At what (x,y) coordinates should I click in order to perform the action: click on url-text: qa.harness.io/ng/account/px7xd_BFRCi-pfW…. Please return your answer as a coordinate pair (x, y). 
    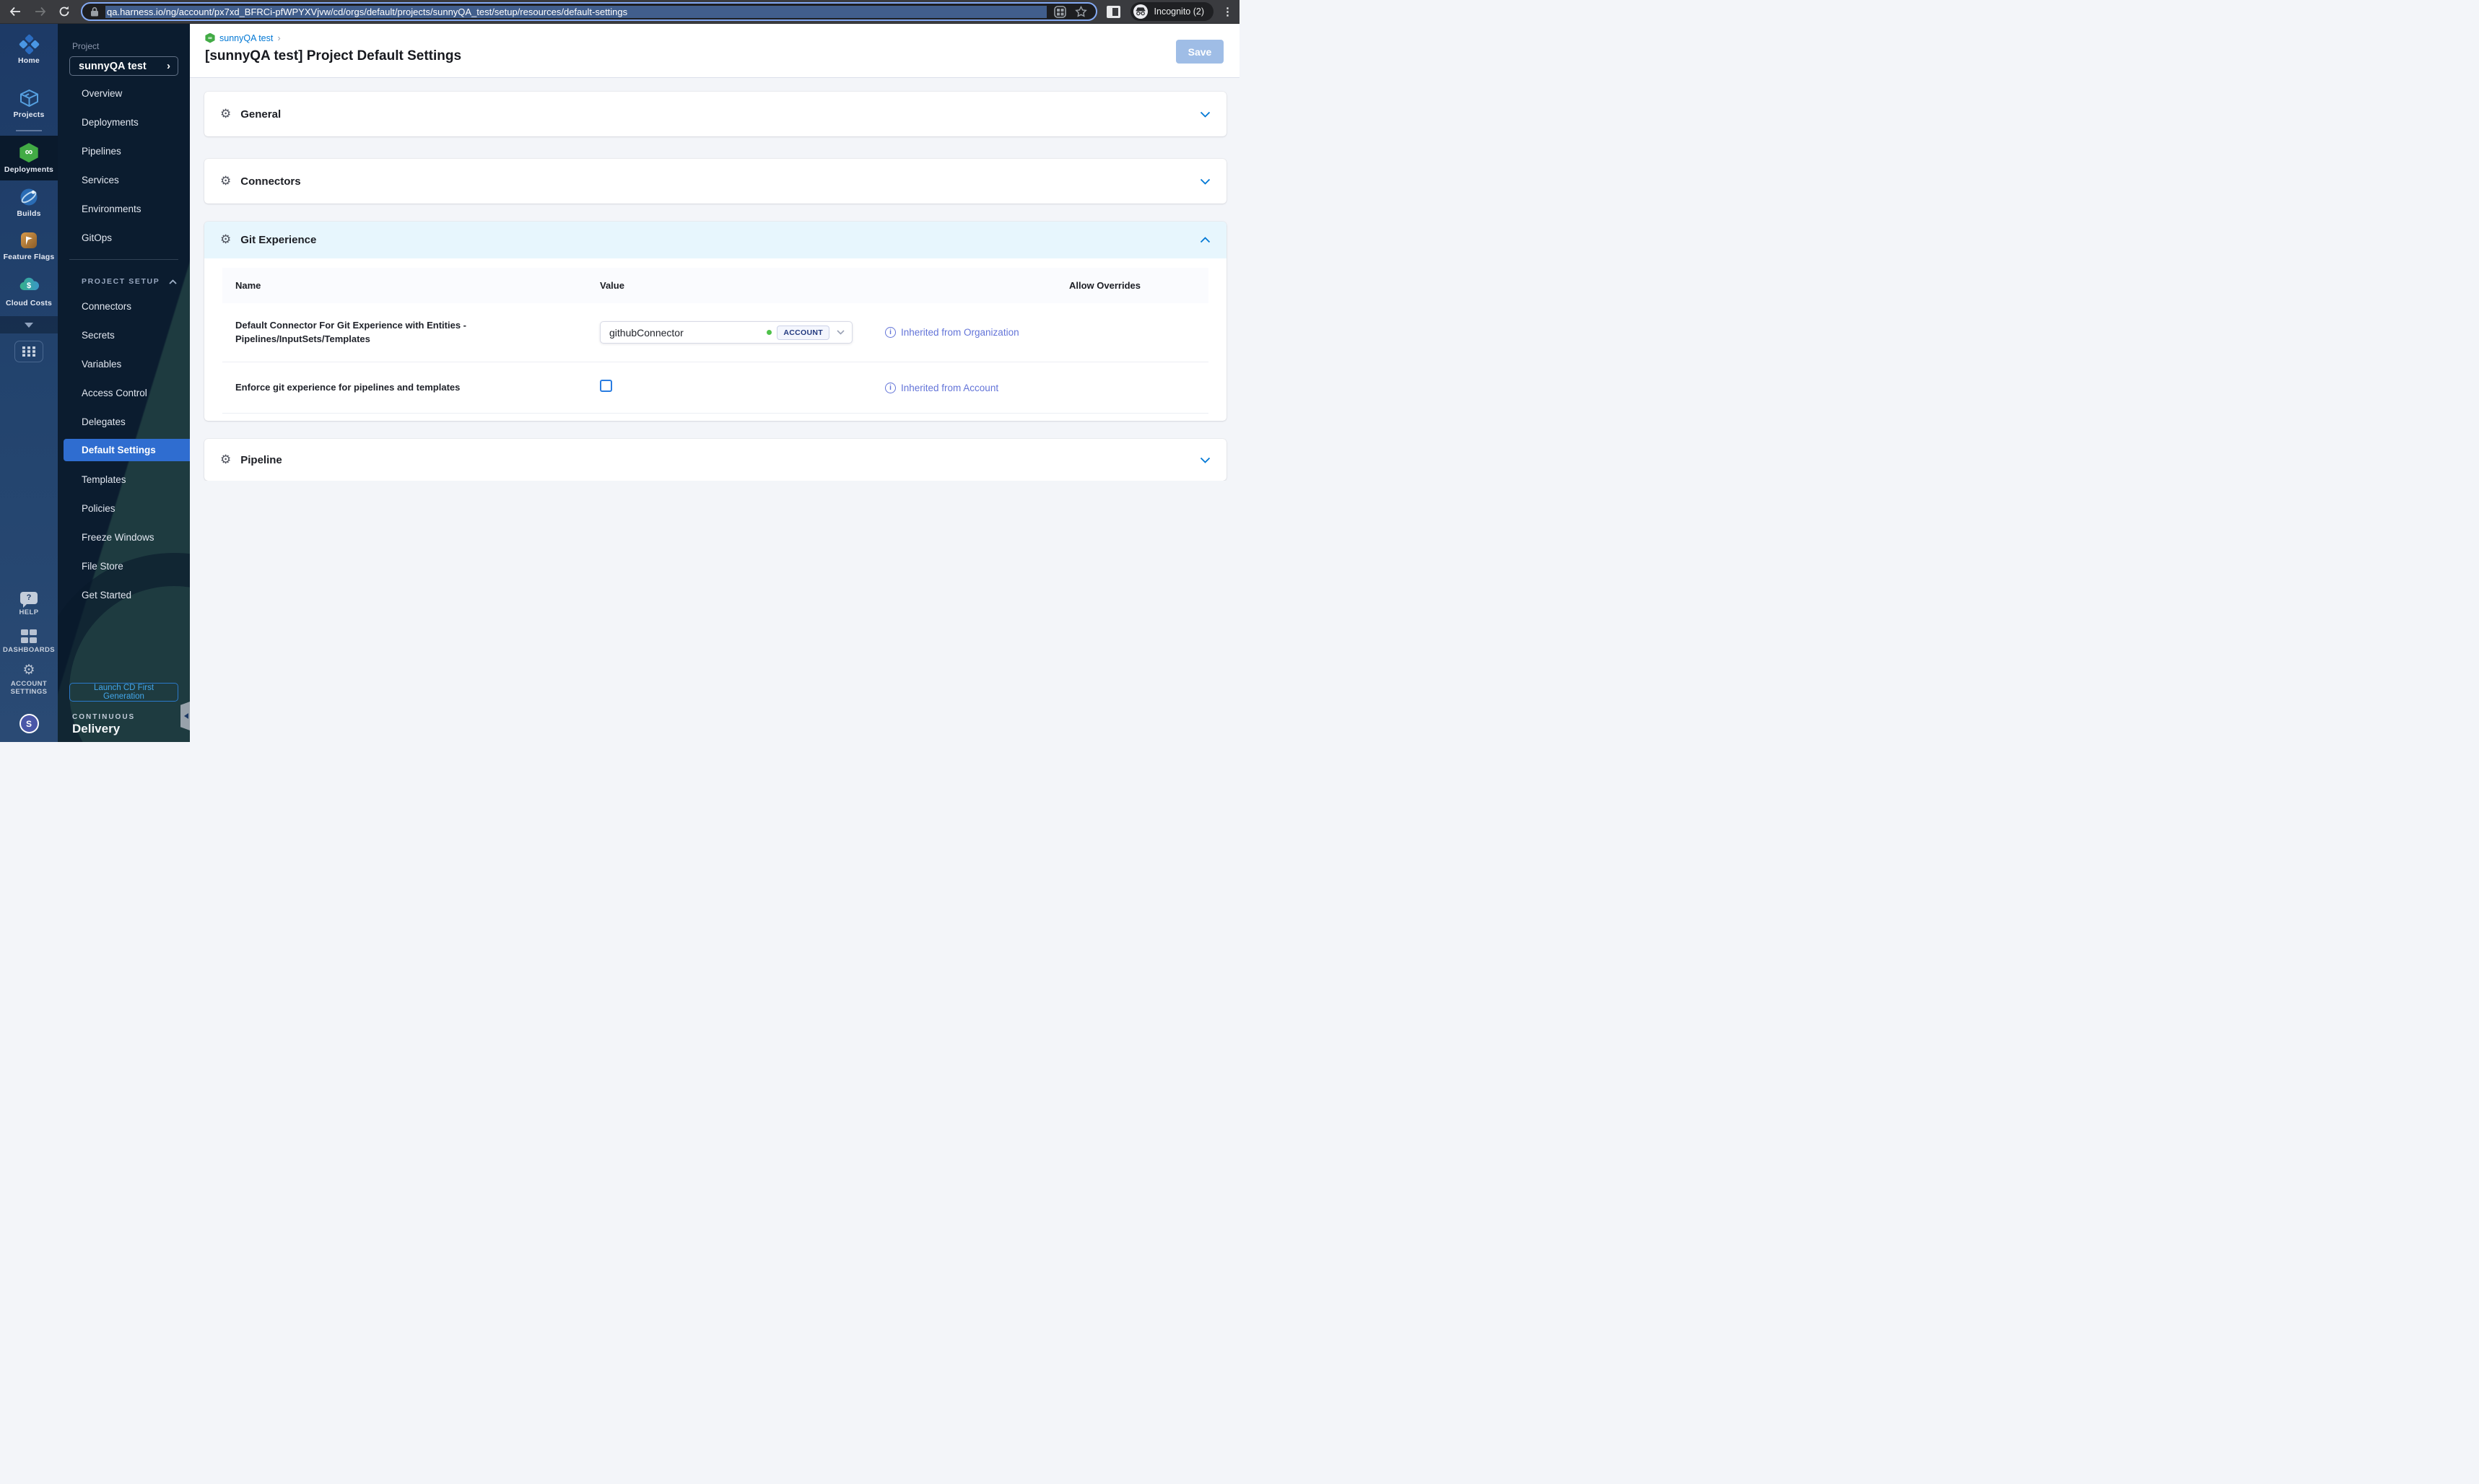
    Looking at the image, I should click on (576, 11).